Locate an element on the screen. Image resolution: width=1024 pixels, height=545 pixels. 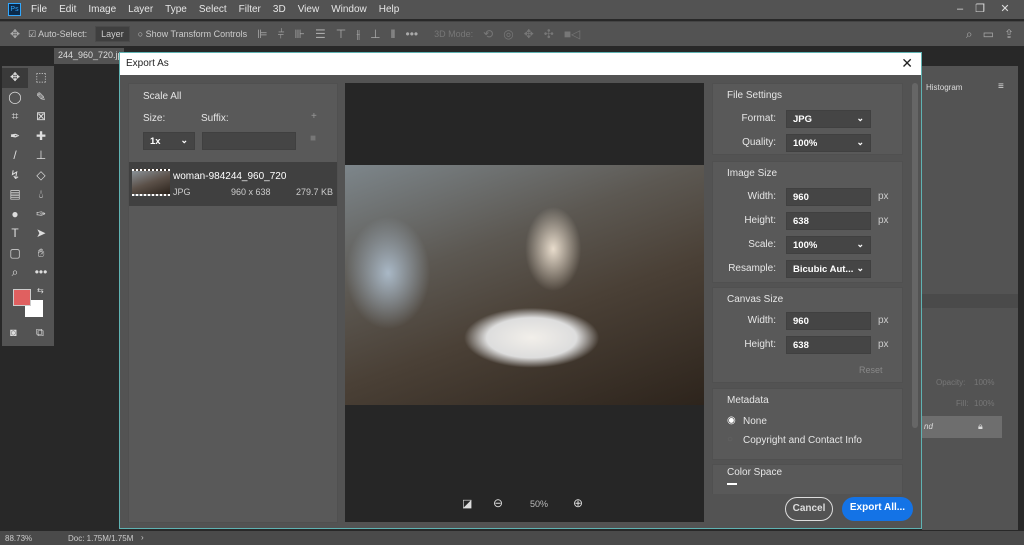
auto-select-checkbox: ☑ Auto-Select: is located at coordinates (57, 34).